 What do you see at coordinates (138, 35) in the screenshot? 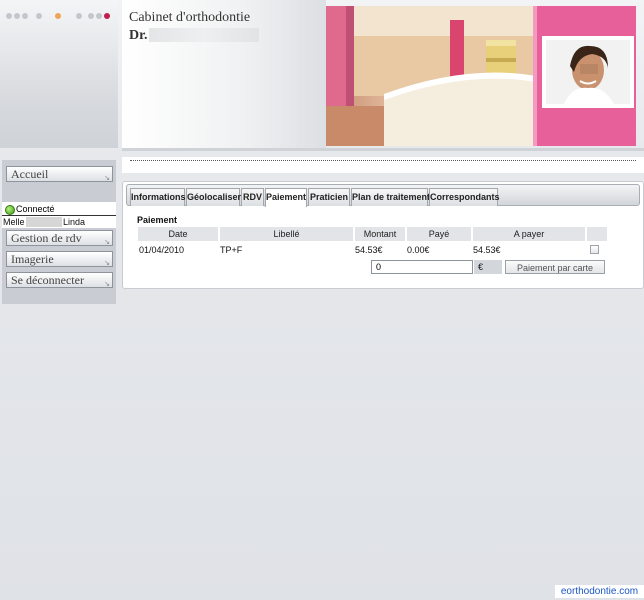
I see `doctor-prefix: Dr.` at bounding box center [138, 35].